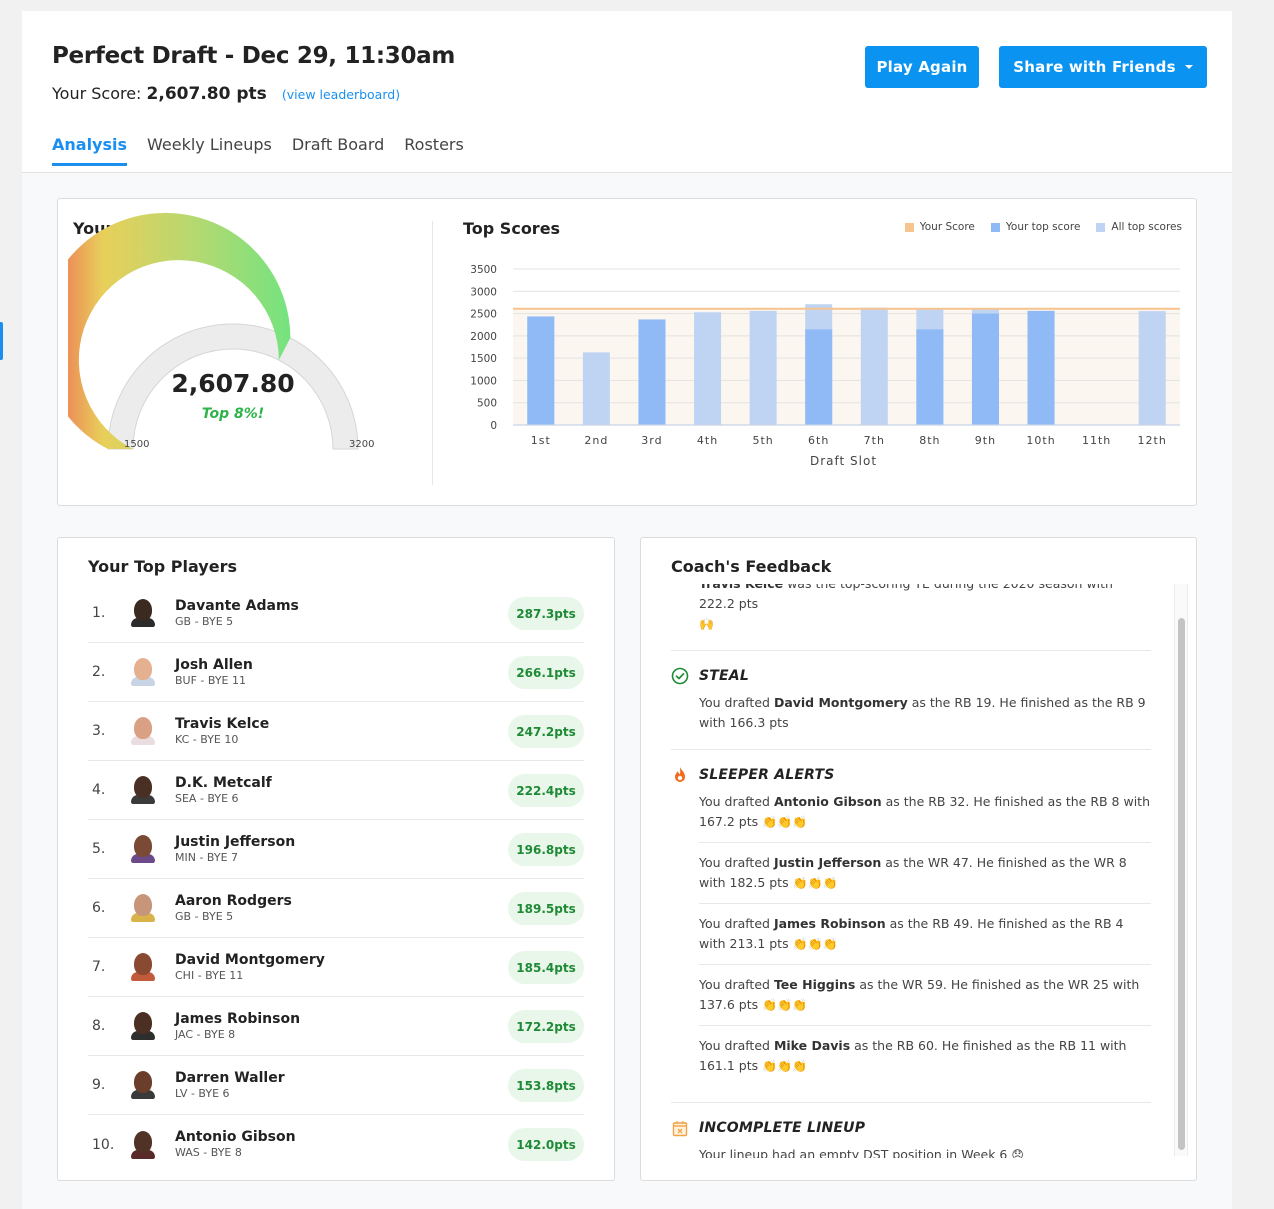 The width and height of the screenshot is (1274, 1209). What do you see at coordinates (336, 1144) in the screenshot?
I see `player-row: 10. Antonio Gibson WAS - BYE 8 142.0pts` at bounding box center [336, 1144].